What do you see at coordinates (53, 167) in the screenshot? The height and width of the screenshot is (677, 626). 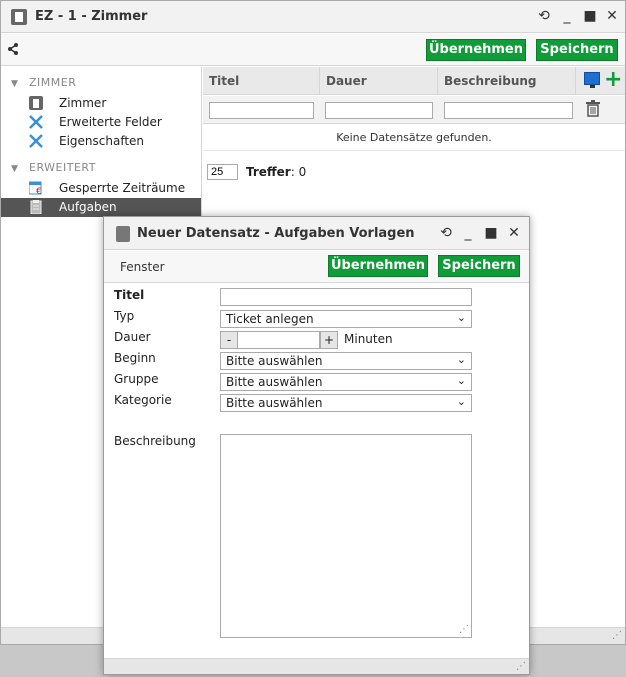 I see `sidebar-section-erweitert: ▼ ERWEITERT` at bounding box center [53, 167].